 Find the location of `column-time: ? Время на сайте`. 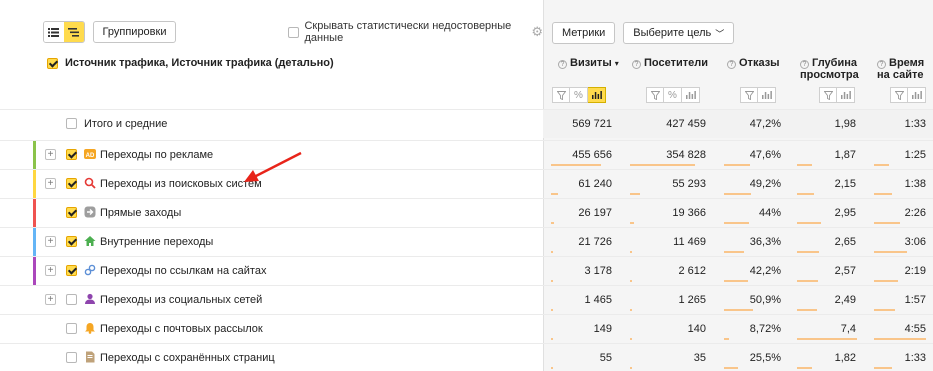

column-time: ? Время на сайте is located at coordinates (900, 69).